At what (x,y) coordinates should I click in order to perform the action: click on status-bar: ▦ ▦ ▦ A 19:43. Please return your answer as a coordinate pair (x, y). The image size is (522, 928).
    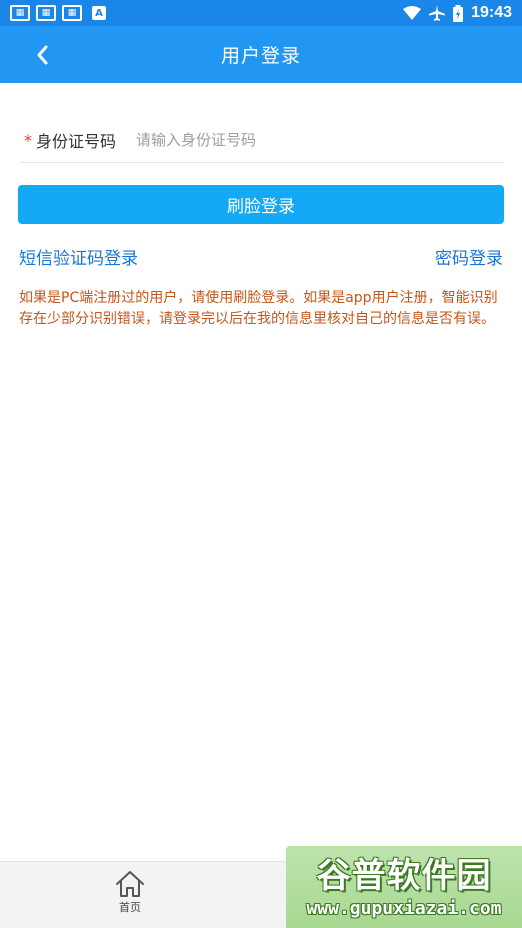
    Looking at the image, I should click on (261, 13).